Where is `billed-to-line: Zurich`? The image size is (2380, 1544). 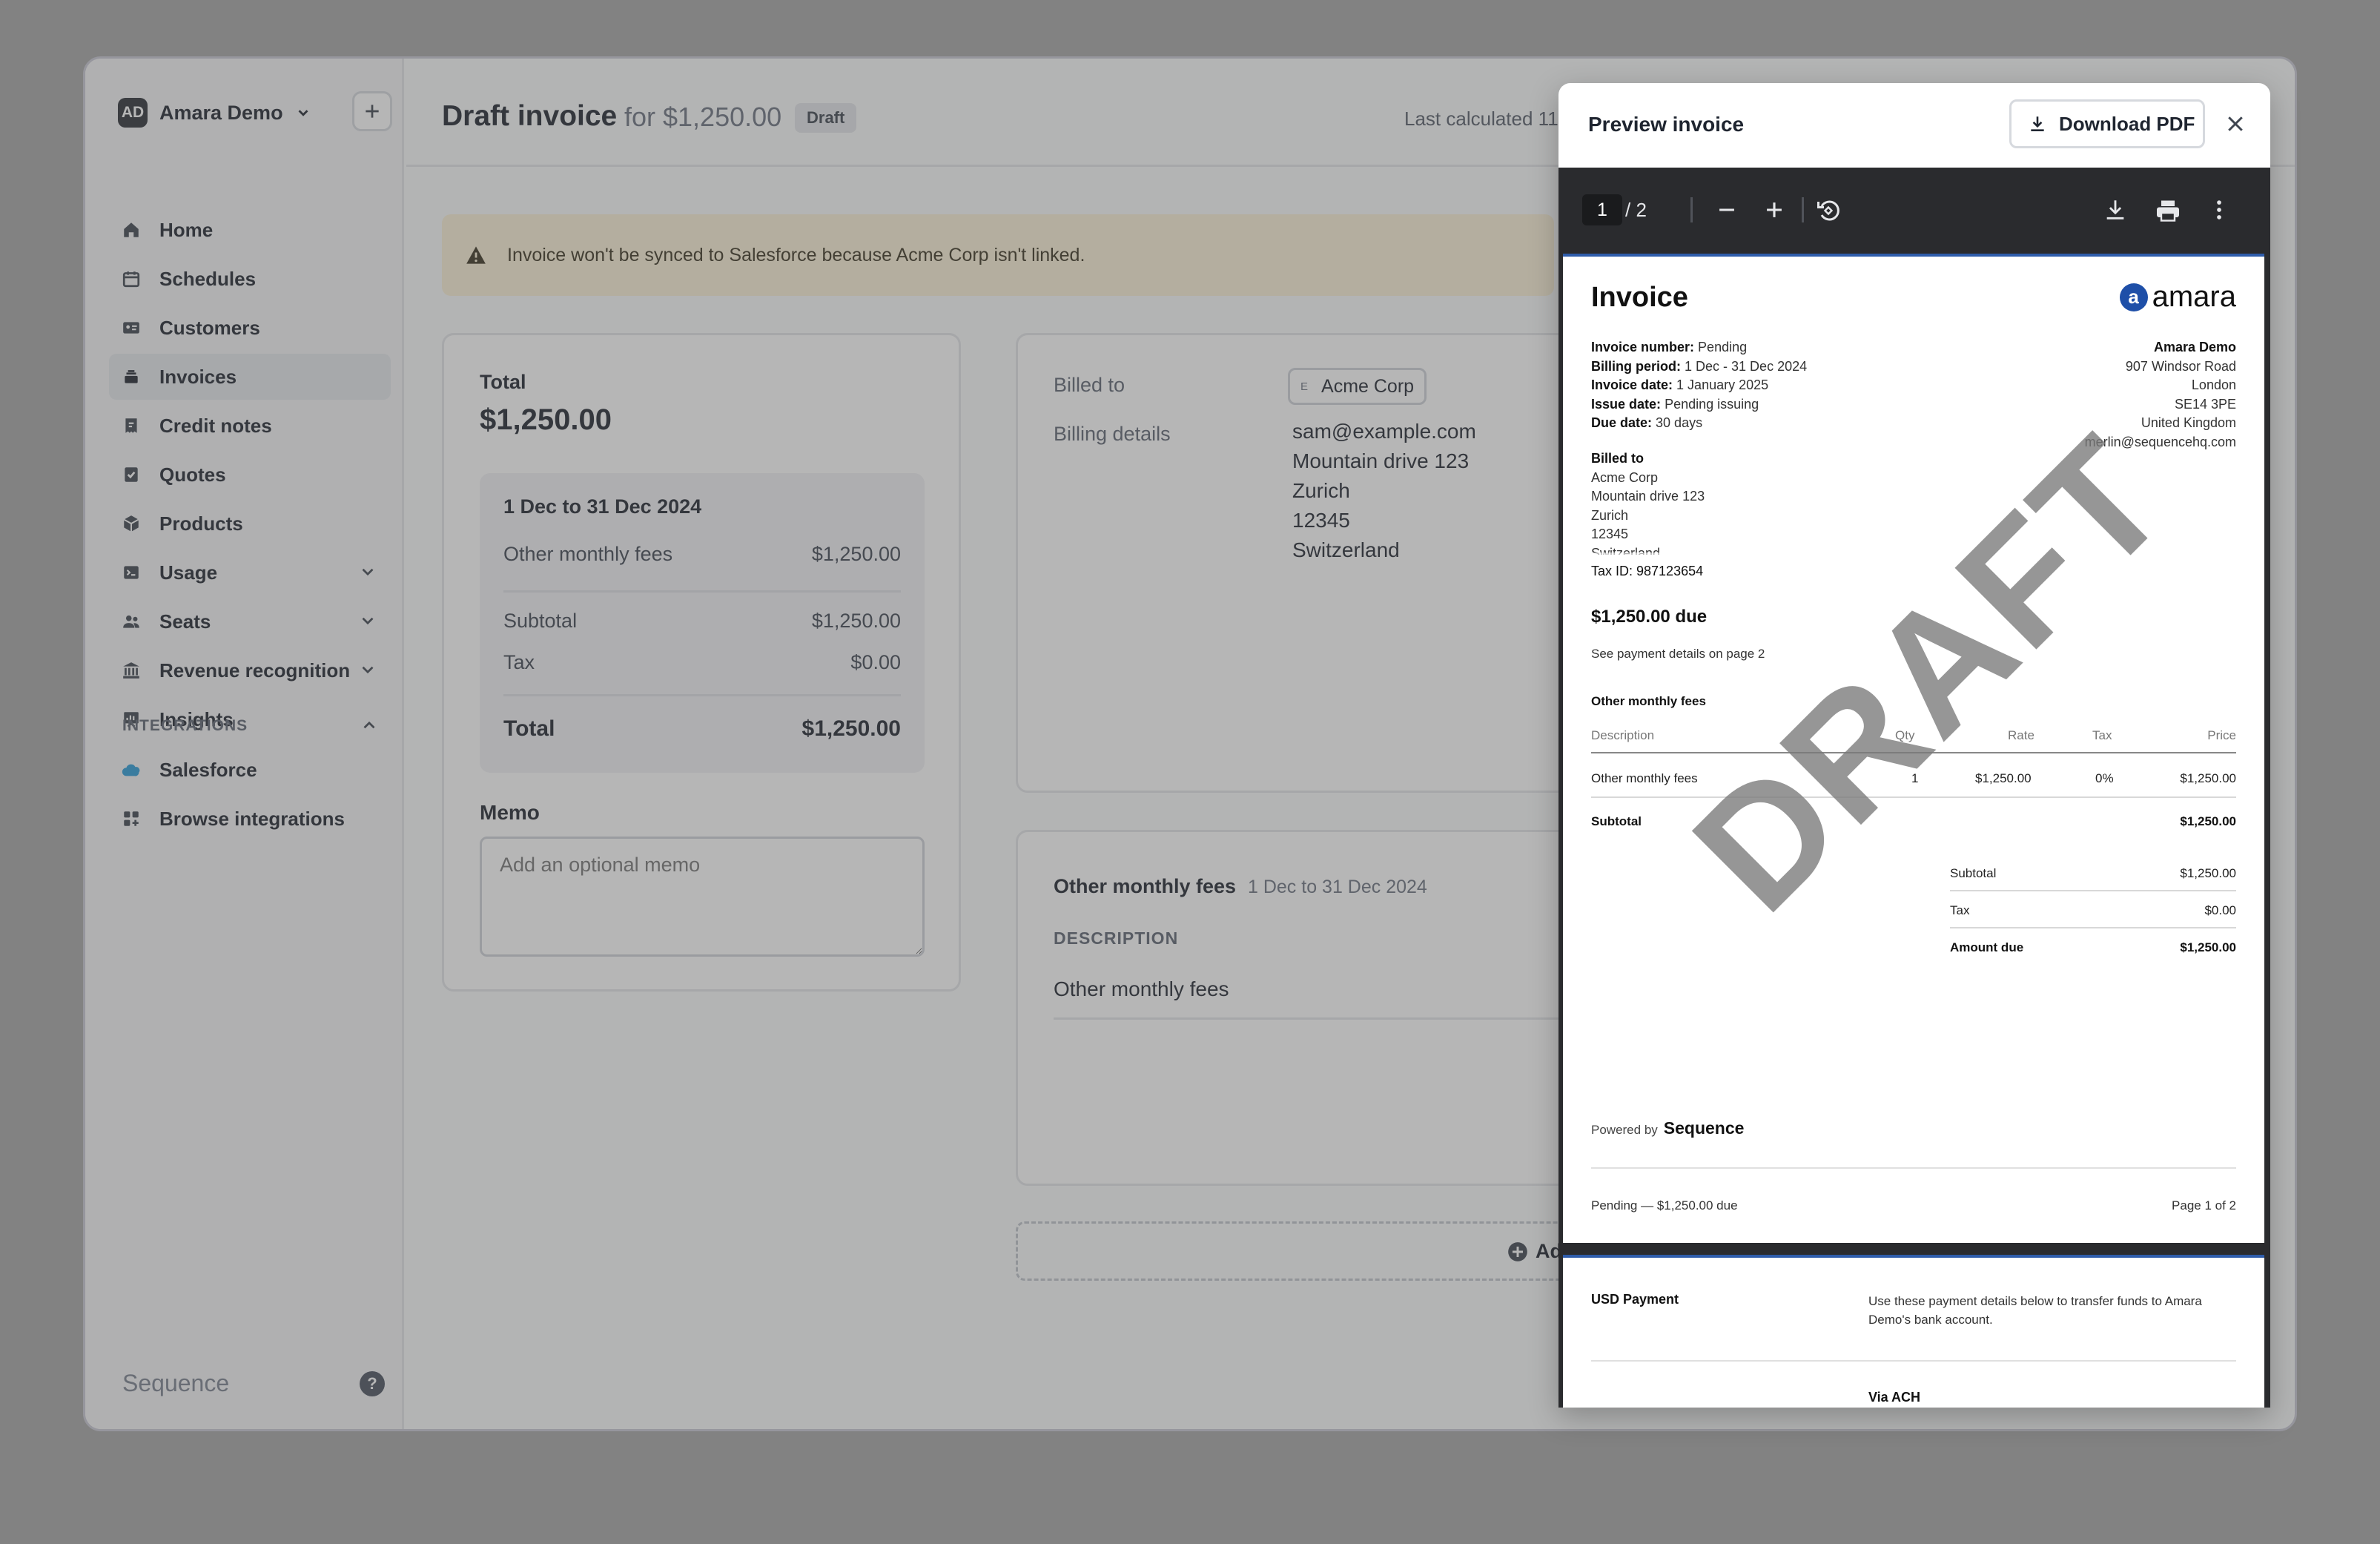
billed-to-line: Zurich is located at coordinates (1610, 515).